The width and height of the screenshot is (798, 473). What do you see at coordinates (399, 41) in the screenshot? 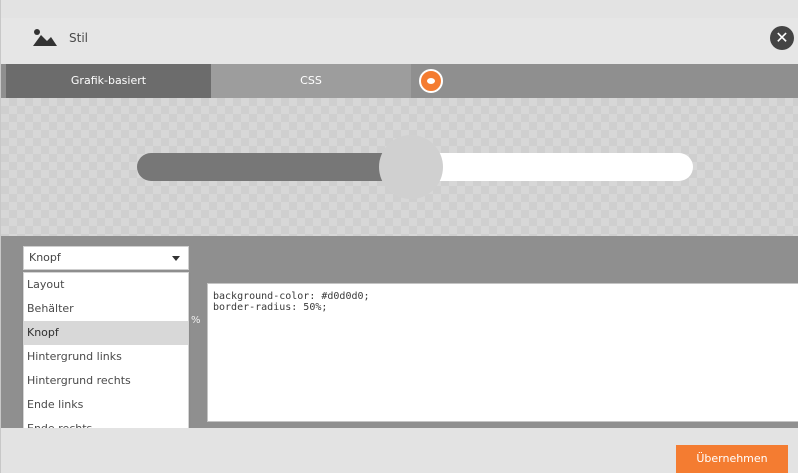
I see `dialog-titlebar: Stil ✕` at bounding box center [399, 41].